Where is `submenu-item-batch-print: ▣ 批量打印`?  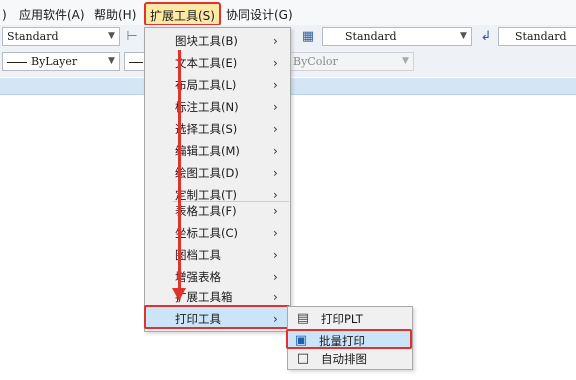
submenu-item-batch-print: ▣ 批量打印 is located at coordinates (349, 339).